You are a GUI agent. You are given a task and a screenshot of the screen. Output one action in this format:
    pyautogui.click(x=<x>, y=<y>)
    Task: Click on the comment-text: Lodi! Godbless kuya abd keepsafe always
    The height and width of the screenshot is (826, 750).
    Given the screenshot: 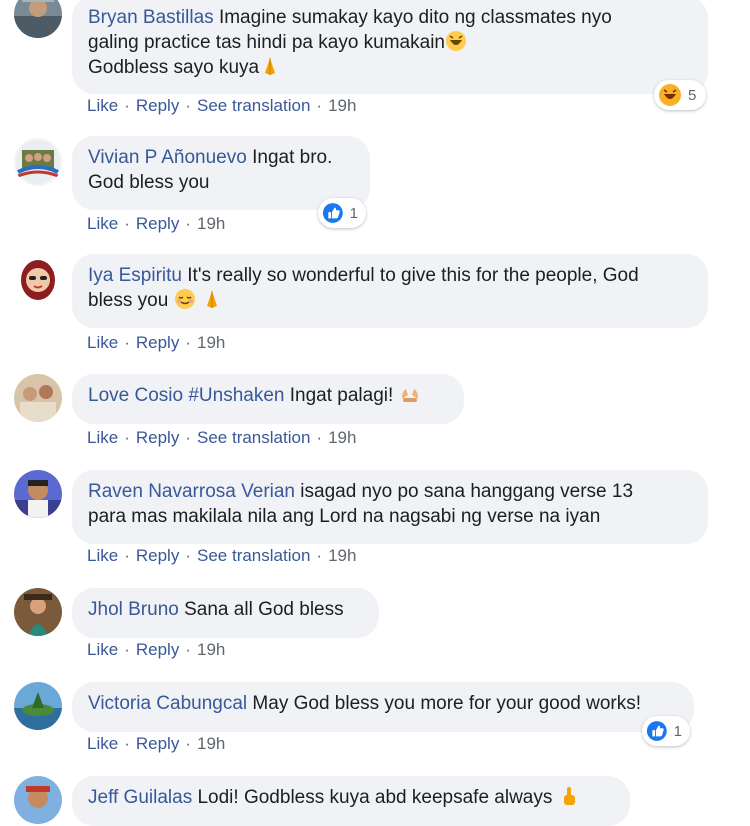 What is the action you would take?
    pyautogui.click(x=372, y=797)
    